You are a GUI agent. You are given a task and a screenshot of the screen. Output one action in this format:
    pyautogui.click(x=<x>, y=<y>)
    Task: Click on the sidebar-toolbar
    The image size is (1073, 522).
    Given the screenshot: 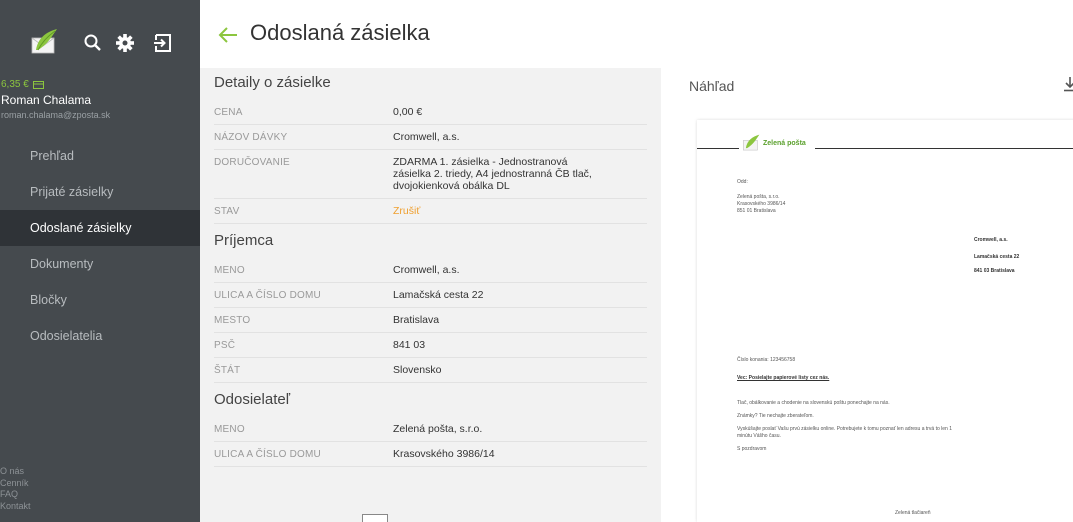 What is the action you would take?
    pyautogui.click(x=100, y=39)
    